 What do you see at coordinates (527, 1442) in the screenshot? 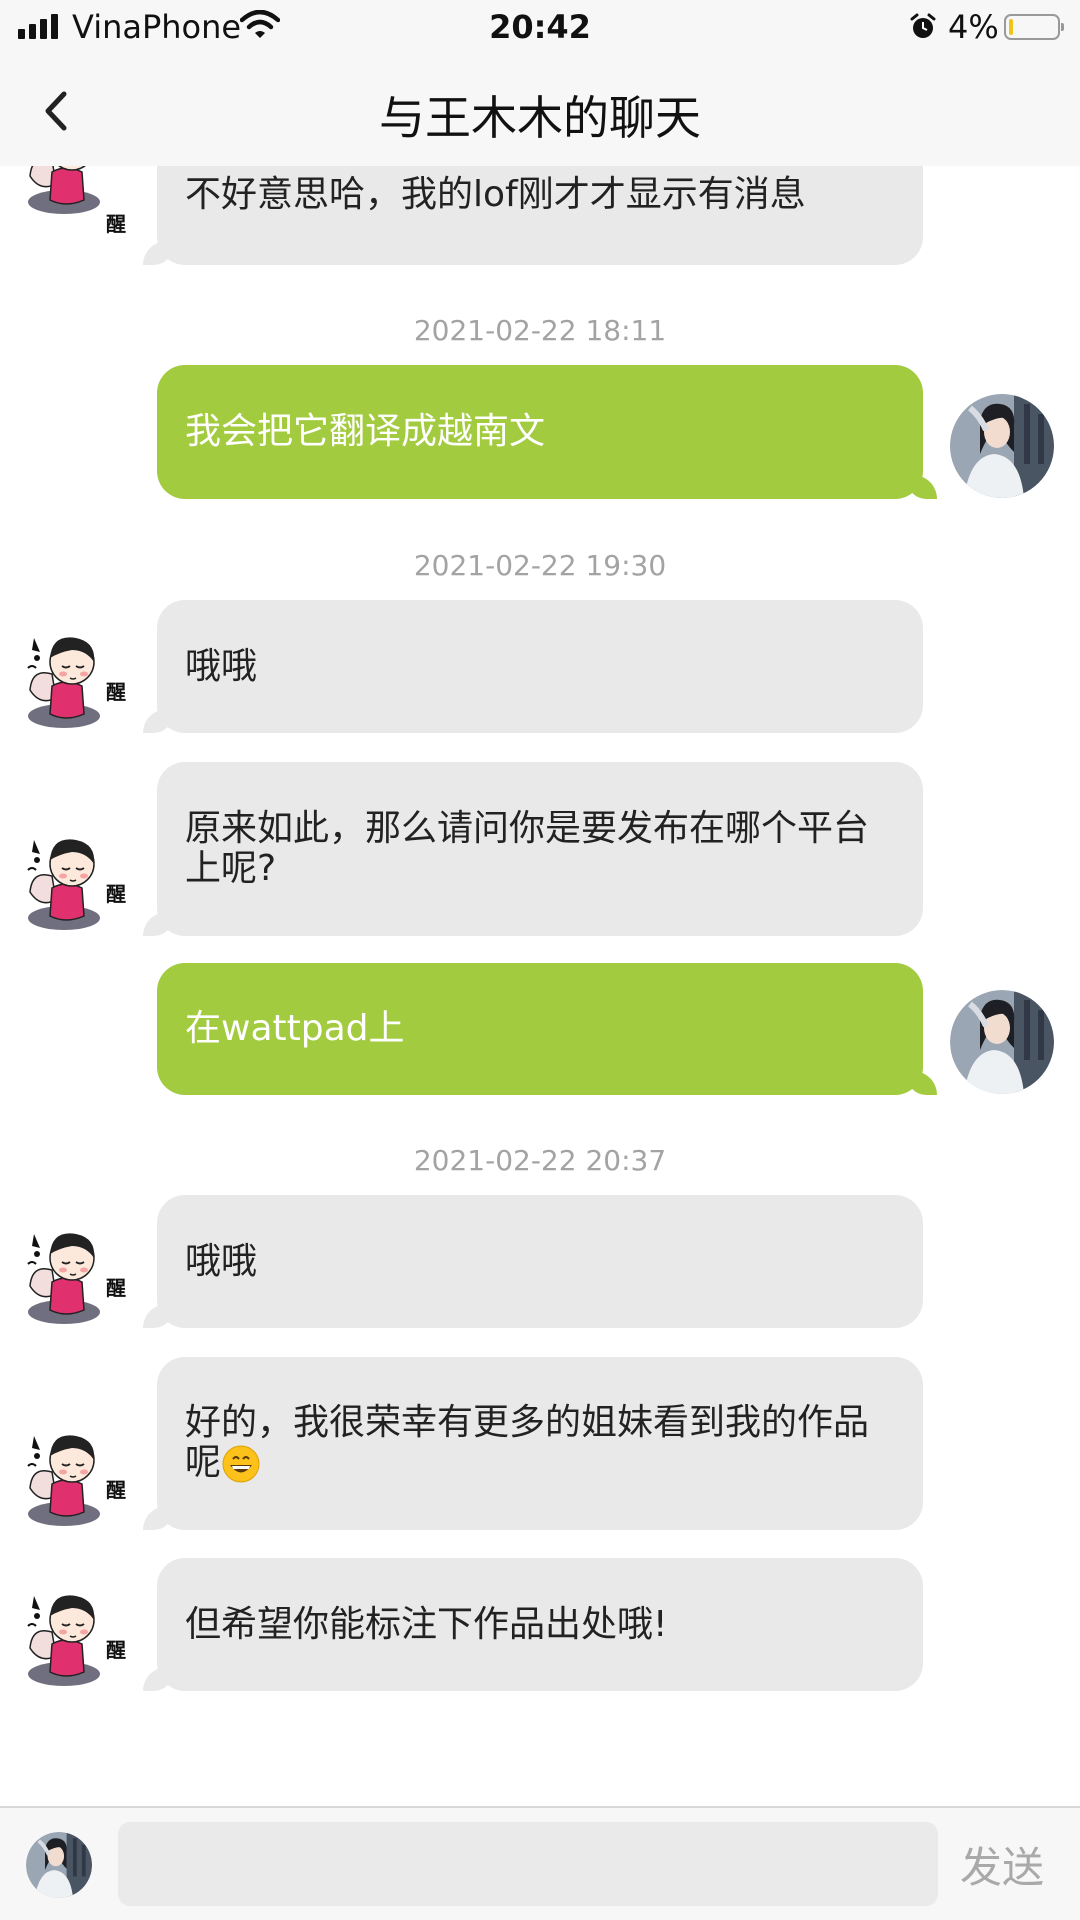
I see `message-text: 好的，我很荣幸有更多的姐妹看到我的作品呢` at bounding box center [527, 1442].